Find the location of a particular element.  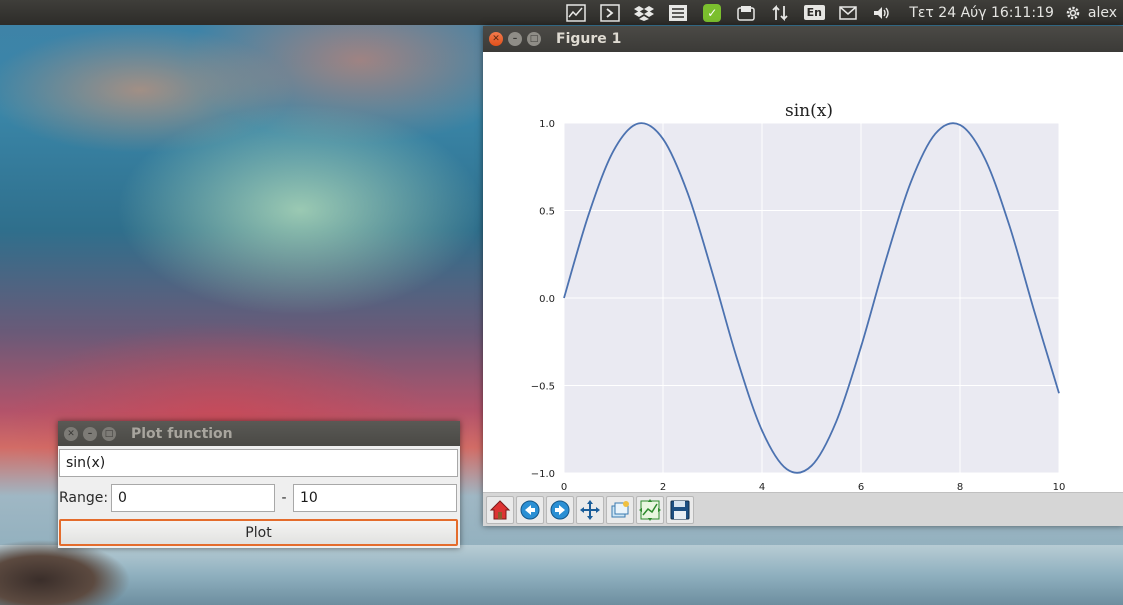

settings-gear-icon is located at coordinates (1073, 13).